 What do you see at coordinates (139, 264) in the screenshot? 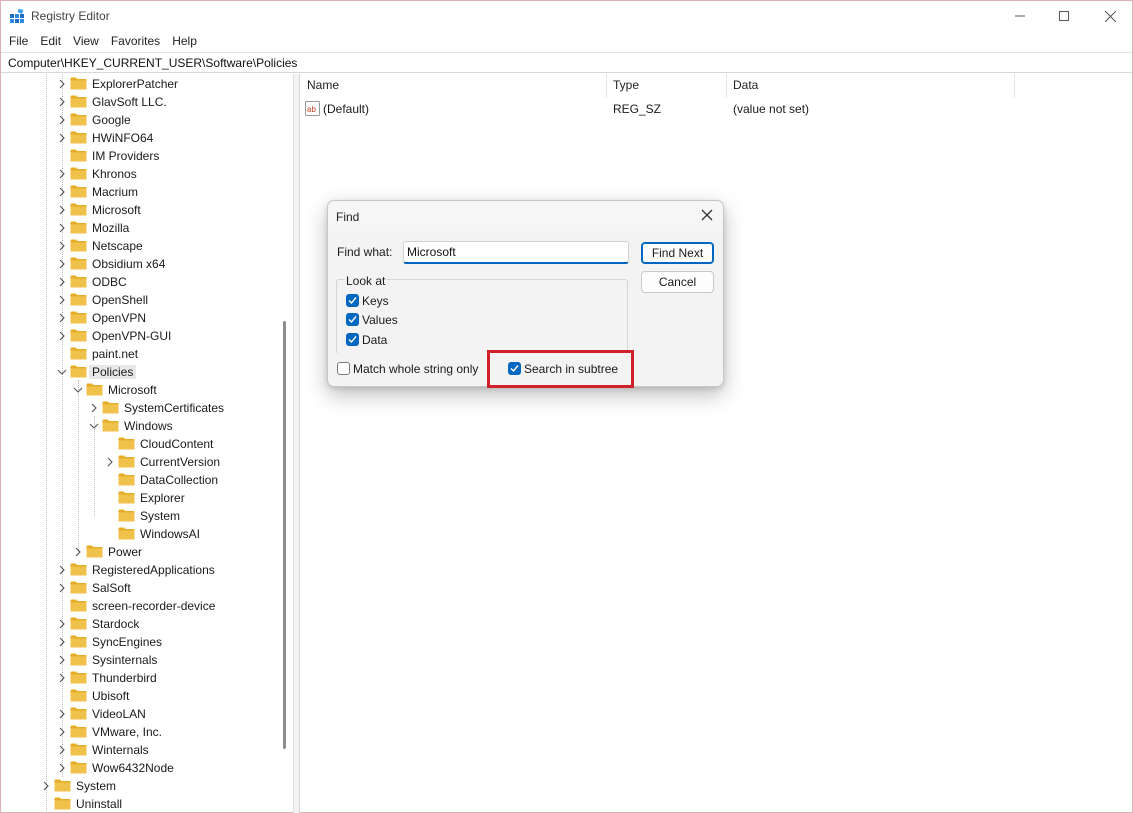
I see `tree-item: Obsidium x64` at bounding box center [139, 264].